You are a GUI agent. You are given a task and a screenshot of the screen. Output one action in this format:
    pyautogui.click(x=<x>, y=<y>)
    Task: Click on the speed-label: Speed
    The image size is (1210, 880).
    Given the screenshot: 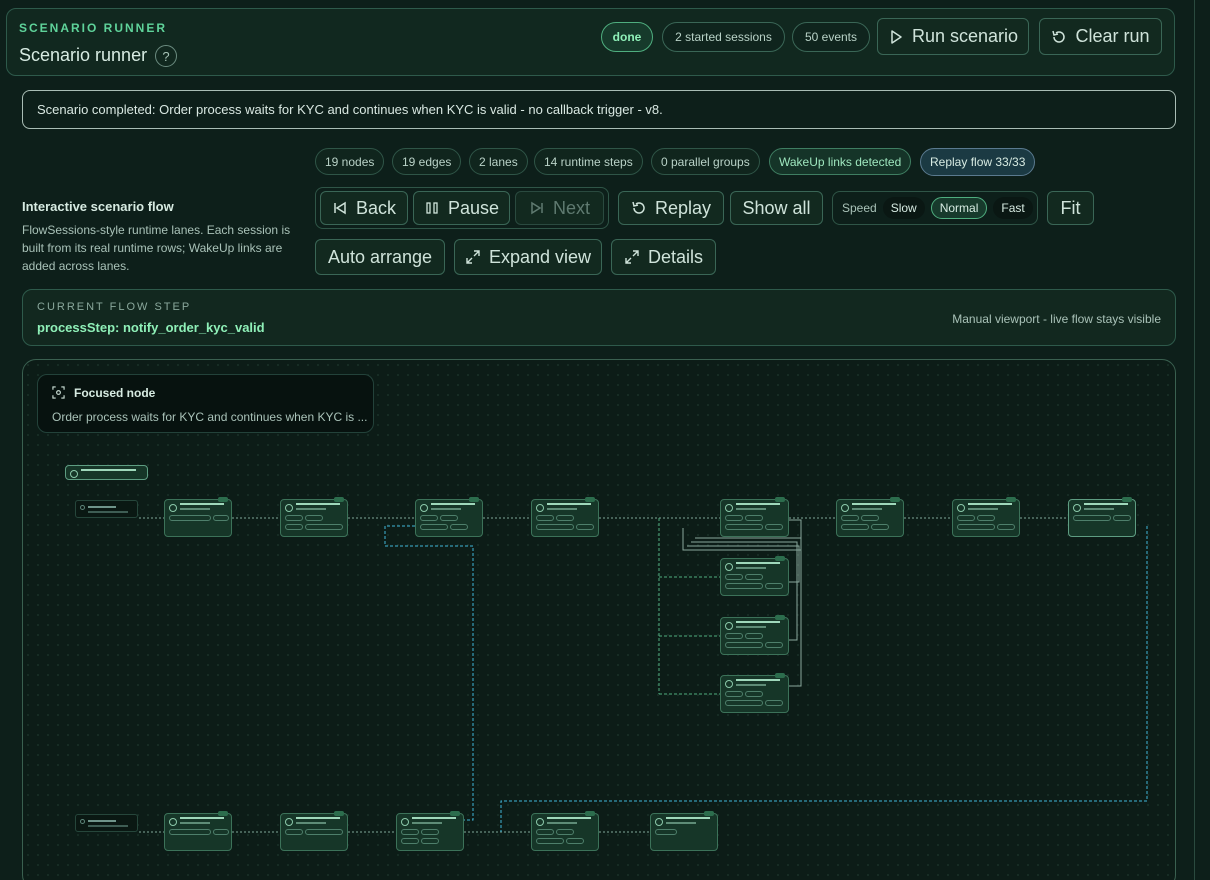 What is the action you would take?
    pyautogui.click(x=859, y=208)
    